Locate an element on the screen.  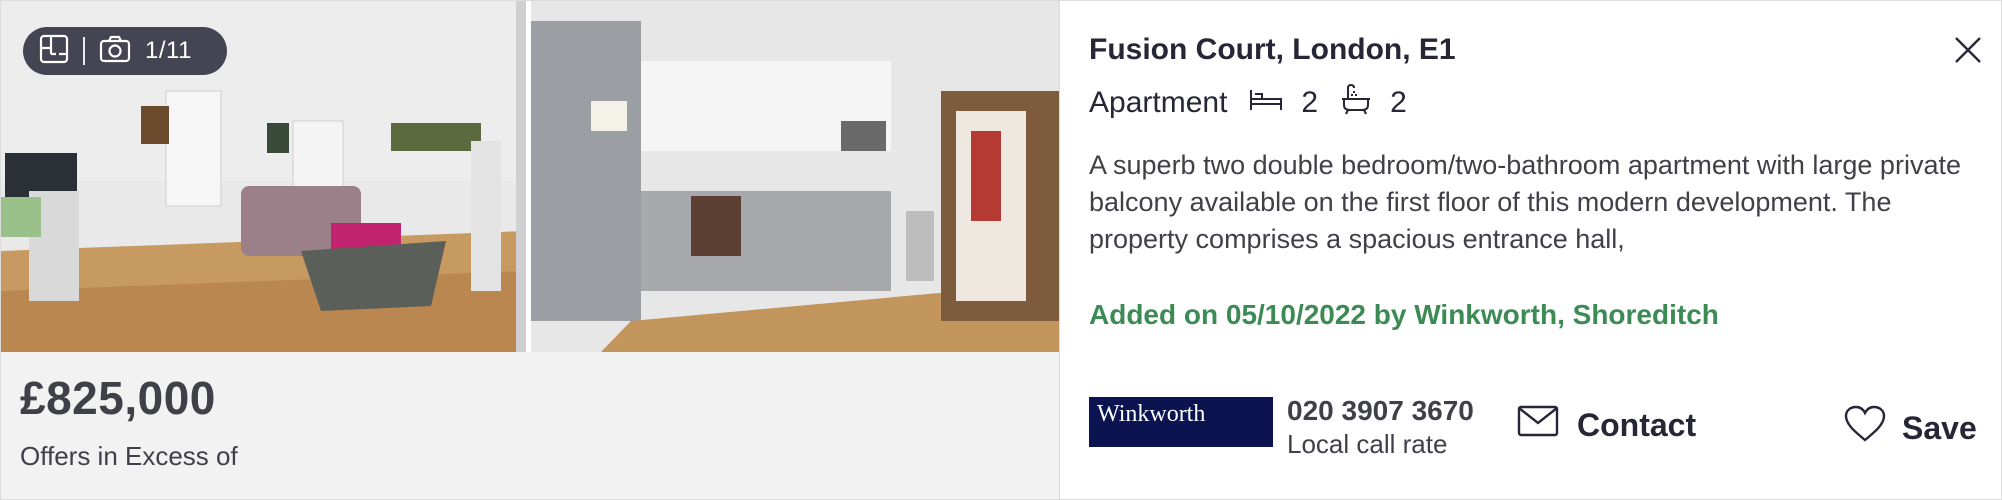
gallery-counter-overlay: 1/11 is located at coordinates (125, 51).